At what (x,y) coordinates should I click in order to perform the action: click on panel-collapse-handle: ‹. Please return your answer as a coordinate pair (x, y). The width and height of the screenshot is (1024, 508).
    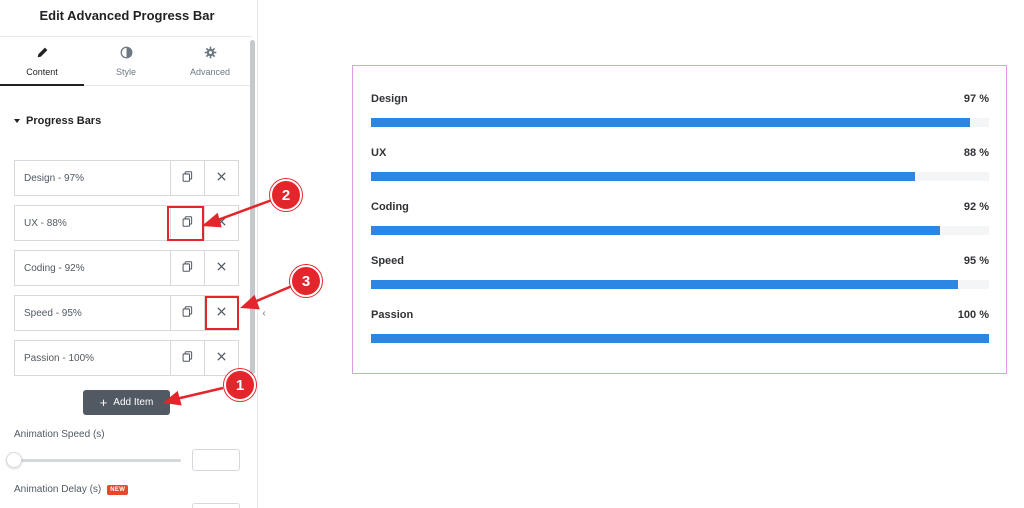
    Looking at the image, I should click on (264, 313).